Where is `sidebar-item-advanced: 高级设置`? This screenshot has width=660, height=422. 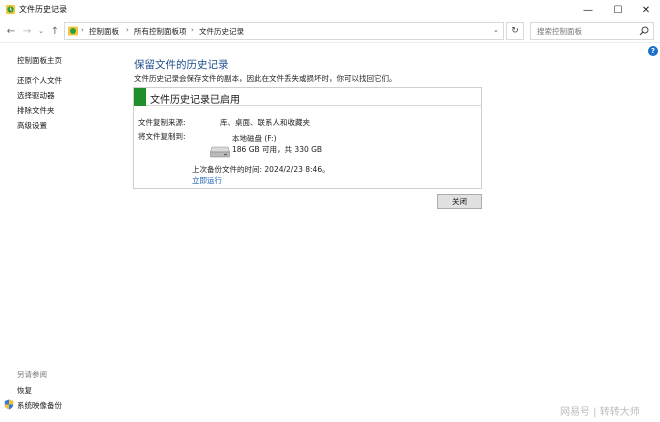
sidebar-item-advanced: 高级设置 is located at coordinates (32, 125).